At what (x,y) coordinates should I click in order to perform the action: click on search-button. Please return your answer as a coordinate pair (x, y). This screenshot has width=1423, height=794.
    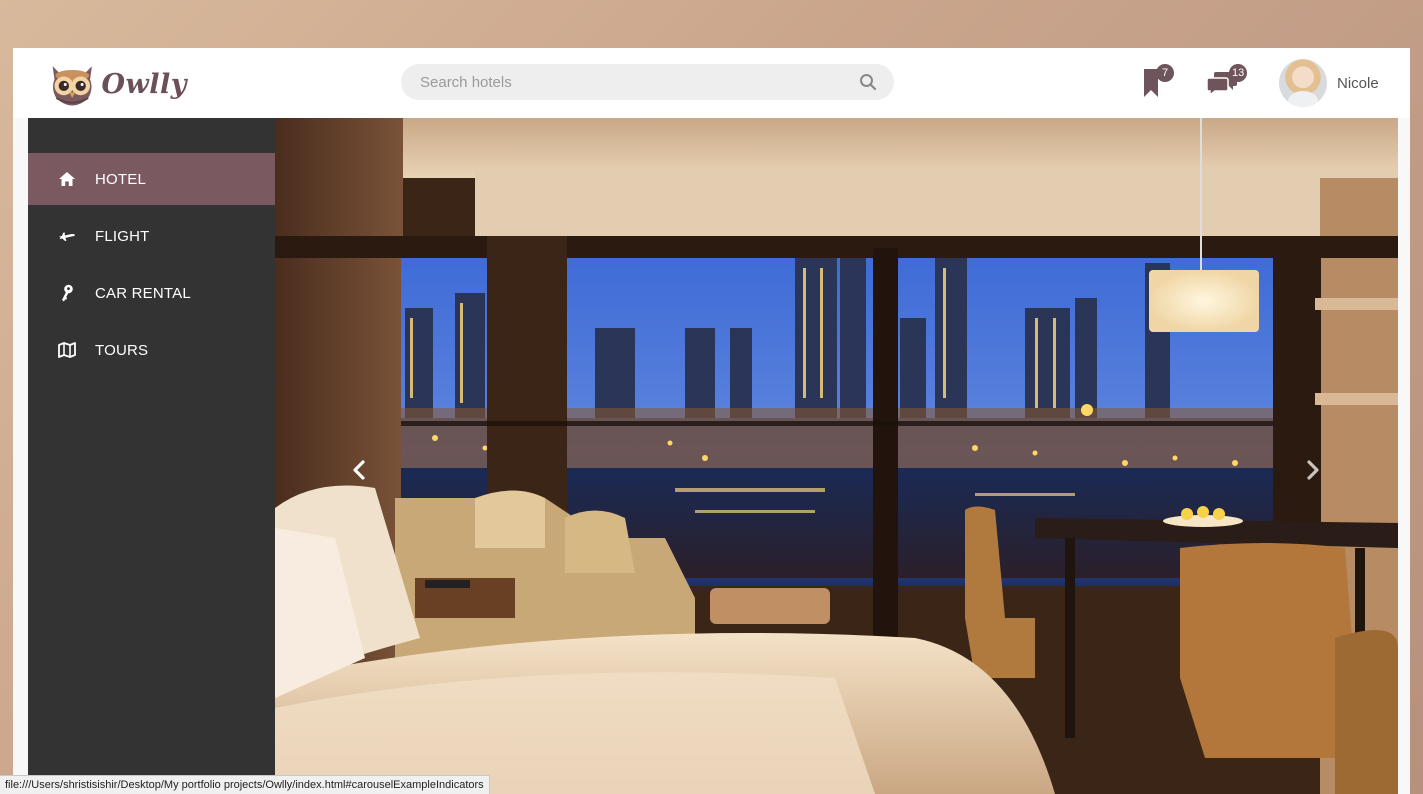
    Looking at the image, I should click on (868, 82).